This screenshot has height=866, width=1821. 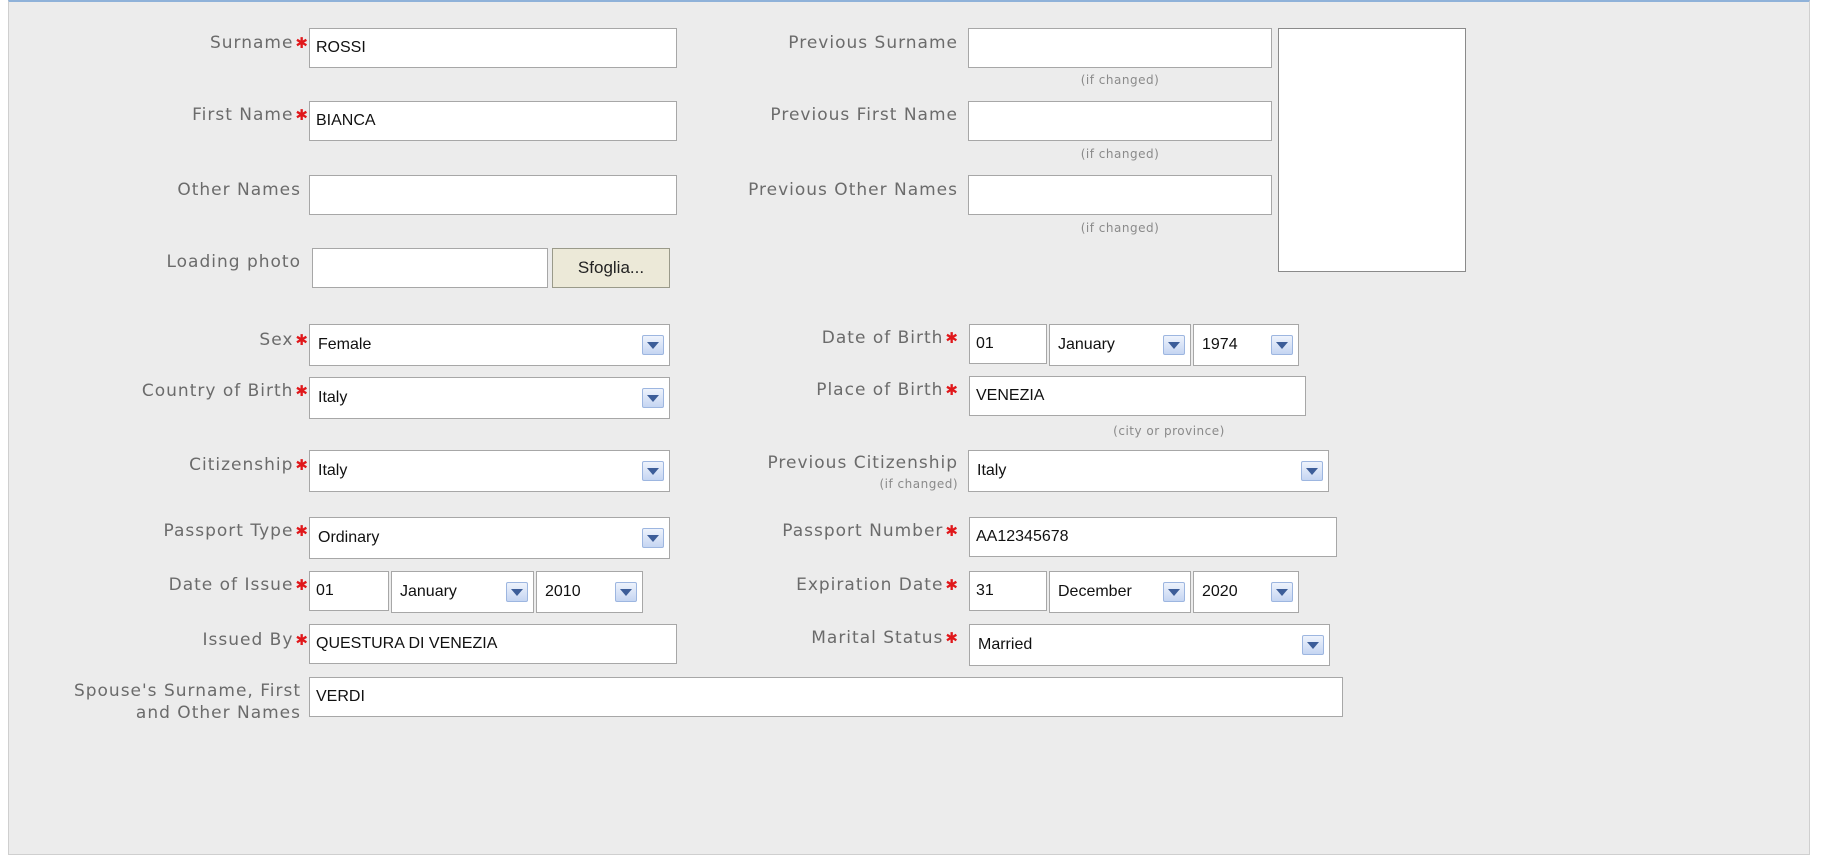 What do you see at coordinates (1120, 121) in the screenshot?
I see `previous-first-name-input` at bounding box center [1120, 121].